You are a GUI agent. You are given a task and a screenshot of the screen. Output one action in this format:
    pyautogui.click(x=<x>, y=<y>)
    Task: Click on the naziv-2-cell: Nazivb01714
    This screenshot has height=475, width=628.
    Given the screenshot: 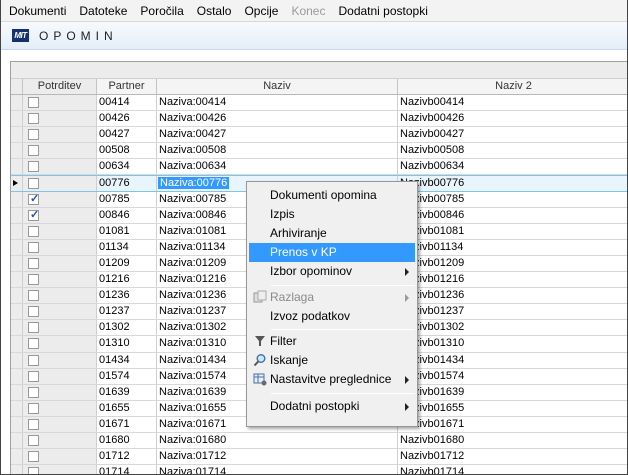 What is the action you would take?
    pyautogui.click(x=512, y=469)
    